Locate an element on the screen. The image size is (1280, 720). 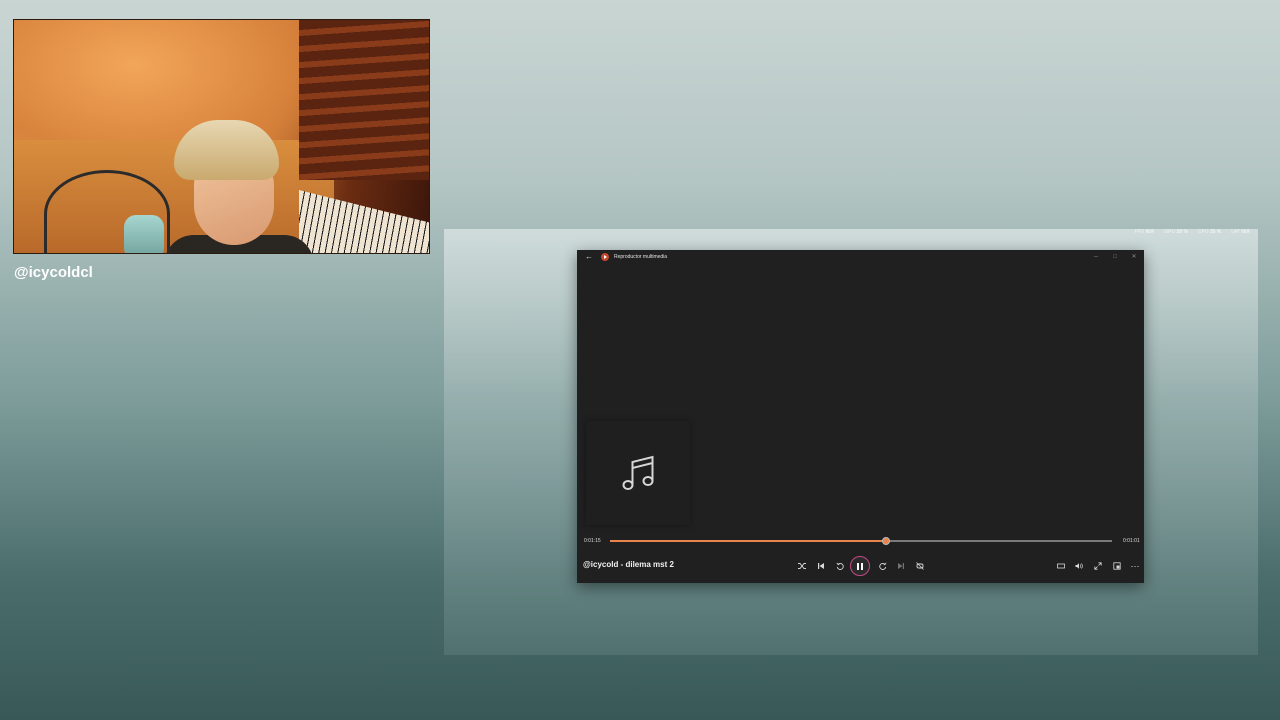
volume-button is located at coordinates (1079, 566).